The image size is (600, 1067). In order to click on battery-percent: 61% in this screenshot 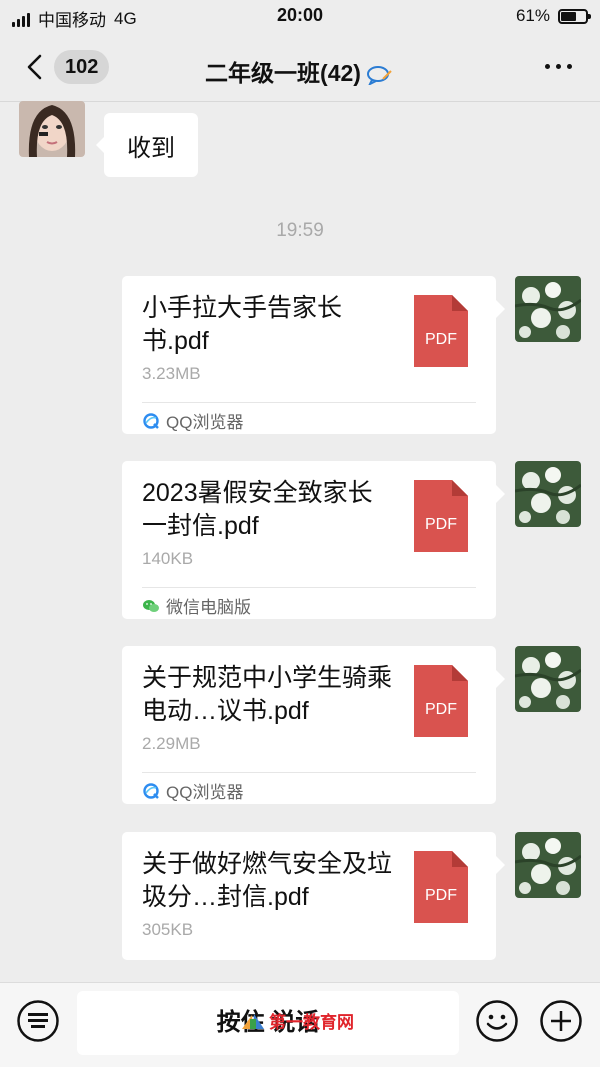, I will do `click(532, 15)`.